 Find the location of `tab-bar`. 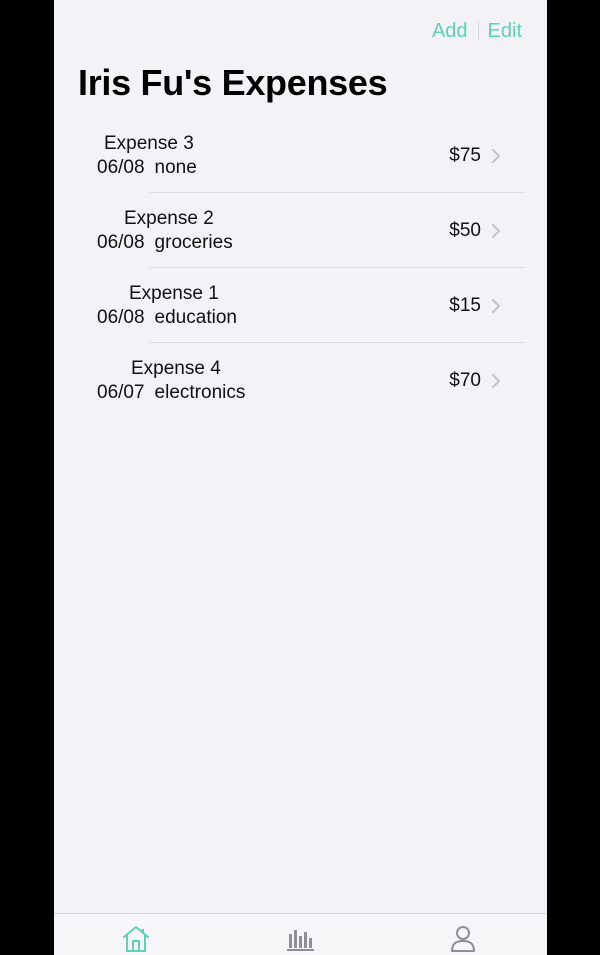

tab-bar is located at coordinates (300, 934).